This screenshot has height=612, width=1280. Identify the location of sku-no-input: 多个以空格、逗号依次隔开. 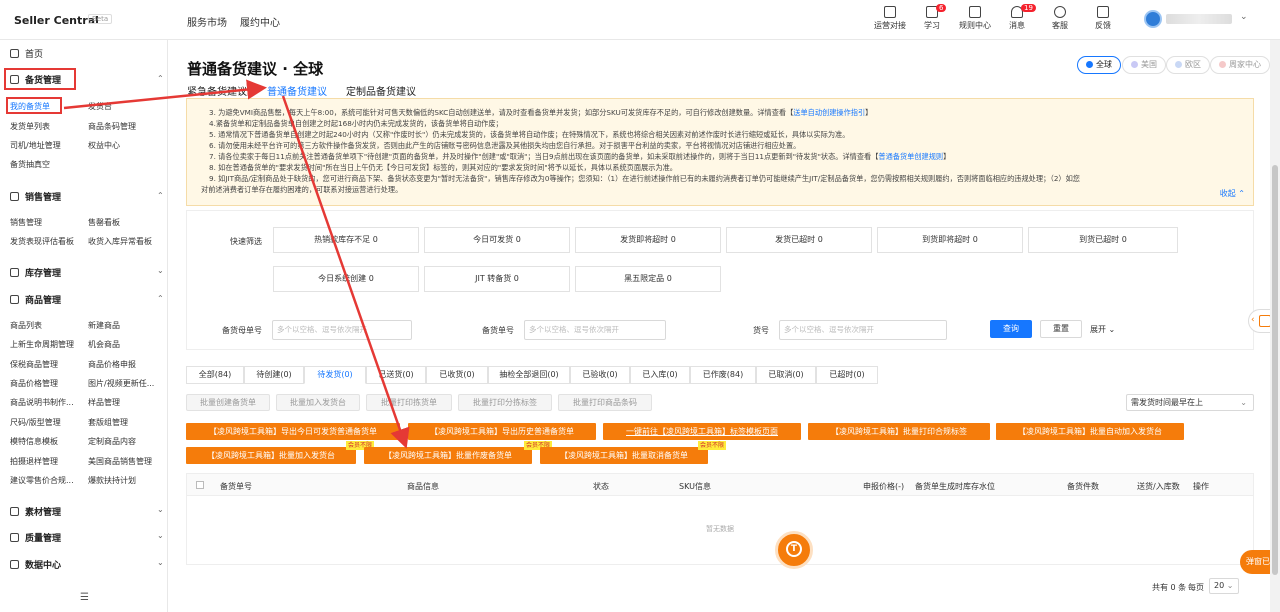
(863, 330).